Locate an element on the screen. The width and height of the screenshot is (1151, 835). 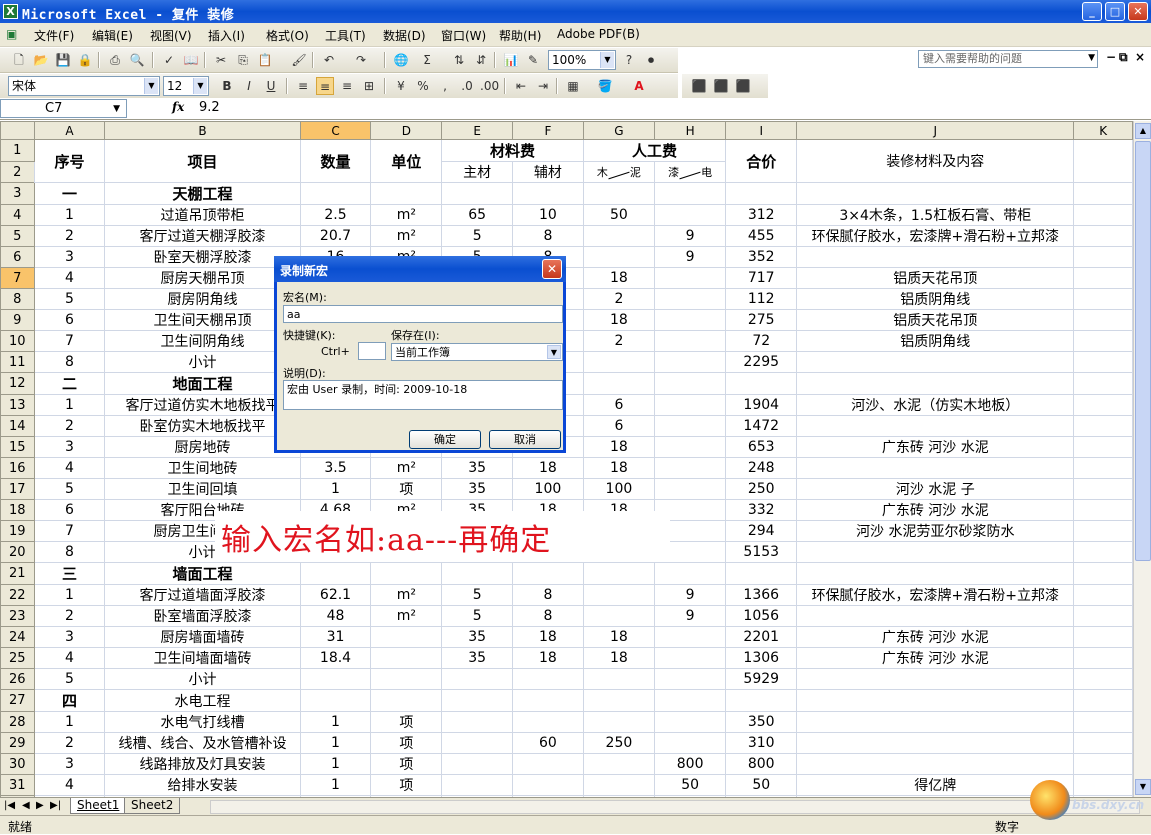
column-header: J is located at coordinates (935, 130).